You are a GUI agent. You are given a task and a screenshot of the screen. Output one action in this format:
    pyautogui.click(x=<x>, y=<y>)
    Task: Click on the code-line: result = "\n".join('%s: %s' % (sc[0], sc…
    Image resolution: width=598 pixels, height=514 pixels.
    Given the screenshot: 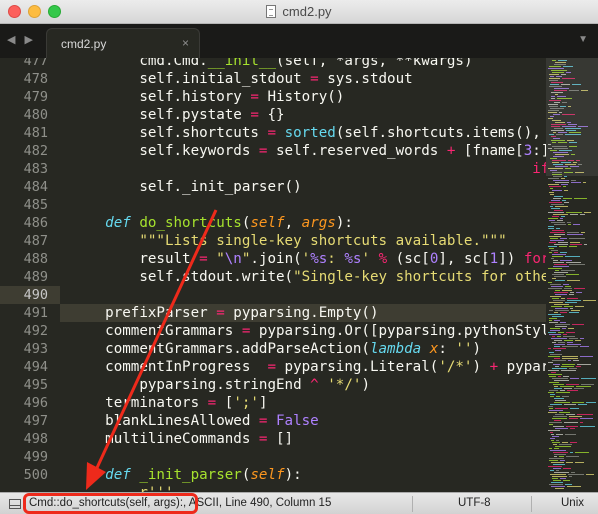 What is the action you would take?
    pyautogui.click(x=308, y=259)
    